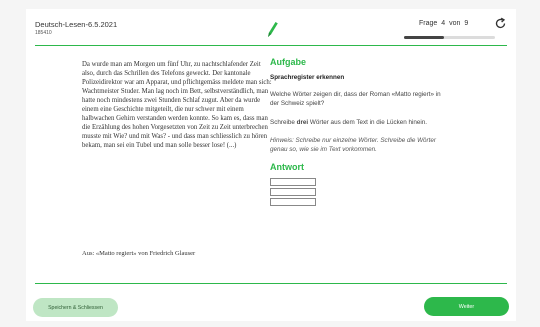 The width and height of the screenshot is (540, 327). What do you see at coordinates (76, 24) in the screenshot?
I see `exam-title: Deutsch-Lesen-6.5.2021` at bounding box center [76, 24].